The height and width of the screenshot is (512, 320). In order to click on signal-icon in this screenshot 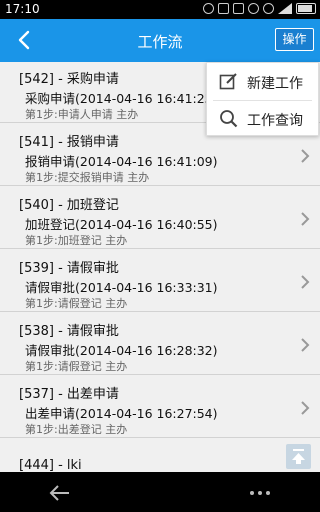, I will do `click(285, 8)`.